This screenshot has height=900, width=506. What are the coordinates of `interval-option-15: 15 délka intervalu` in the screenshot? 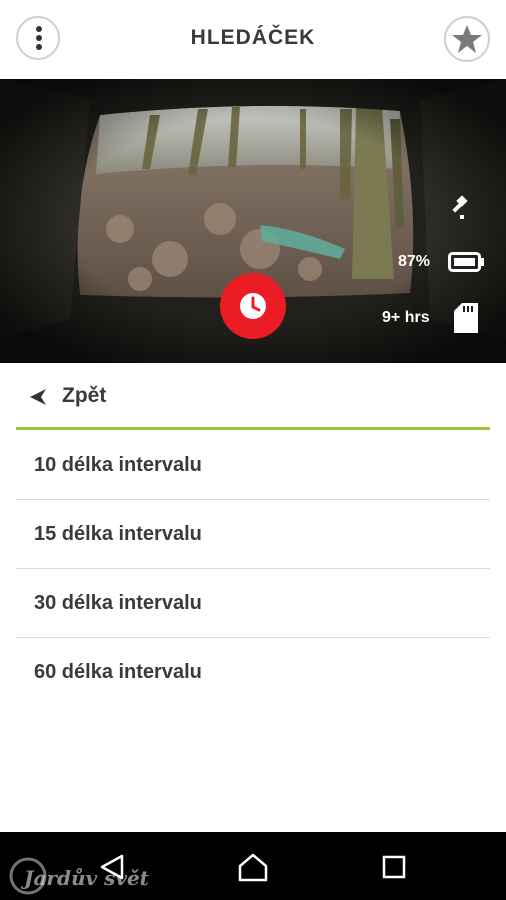 It's located at (253, 534).